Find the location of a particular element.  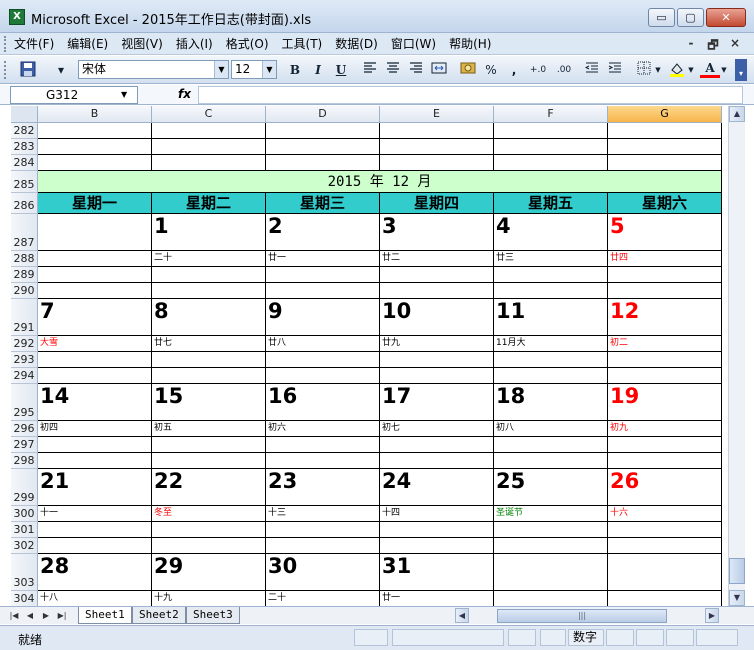

doc-close-icon: × is located at coordinates (735, 46).